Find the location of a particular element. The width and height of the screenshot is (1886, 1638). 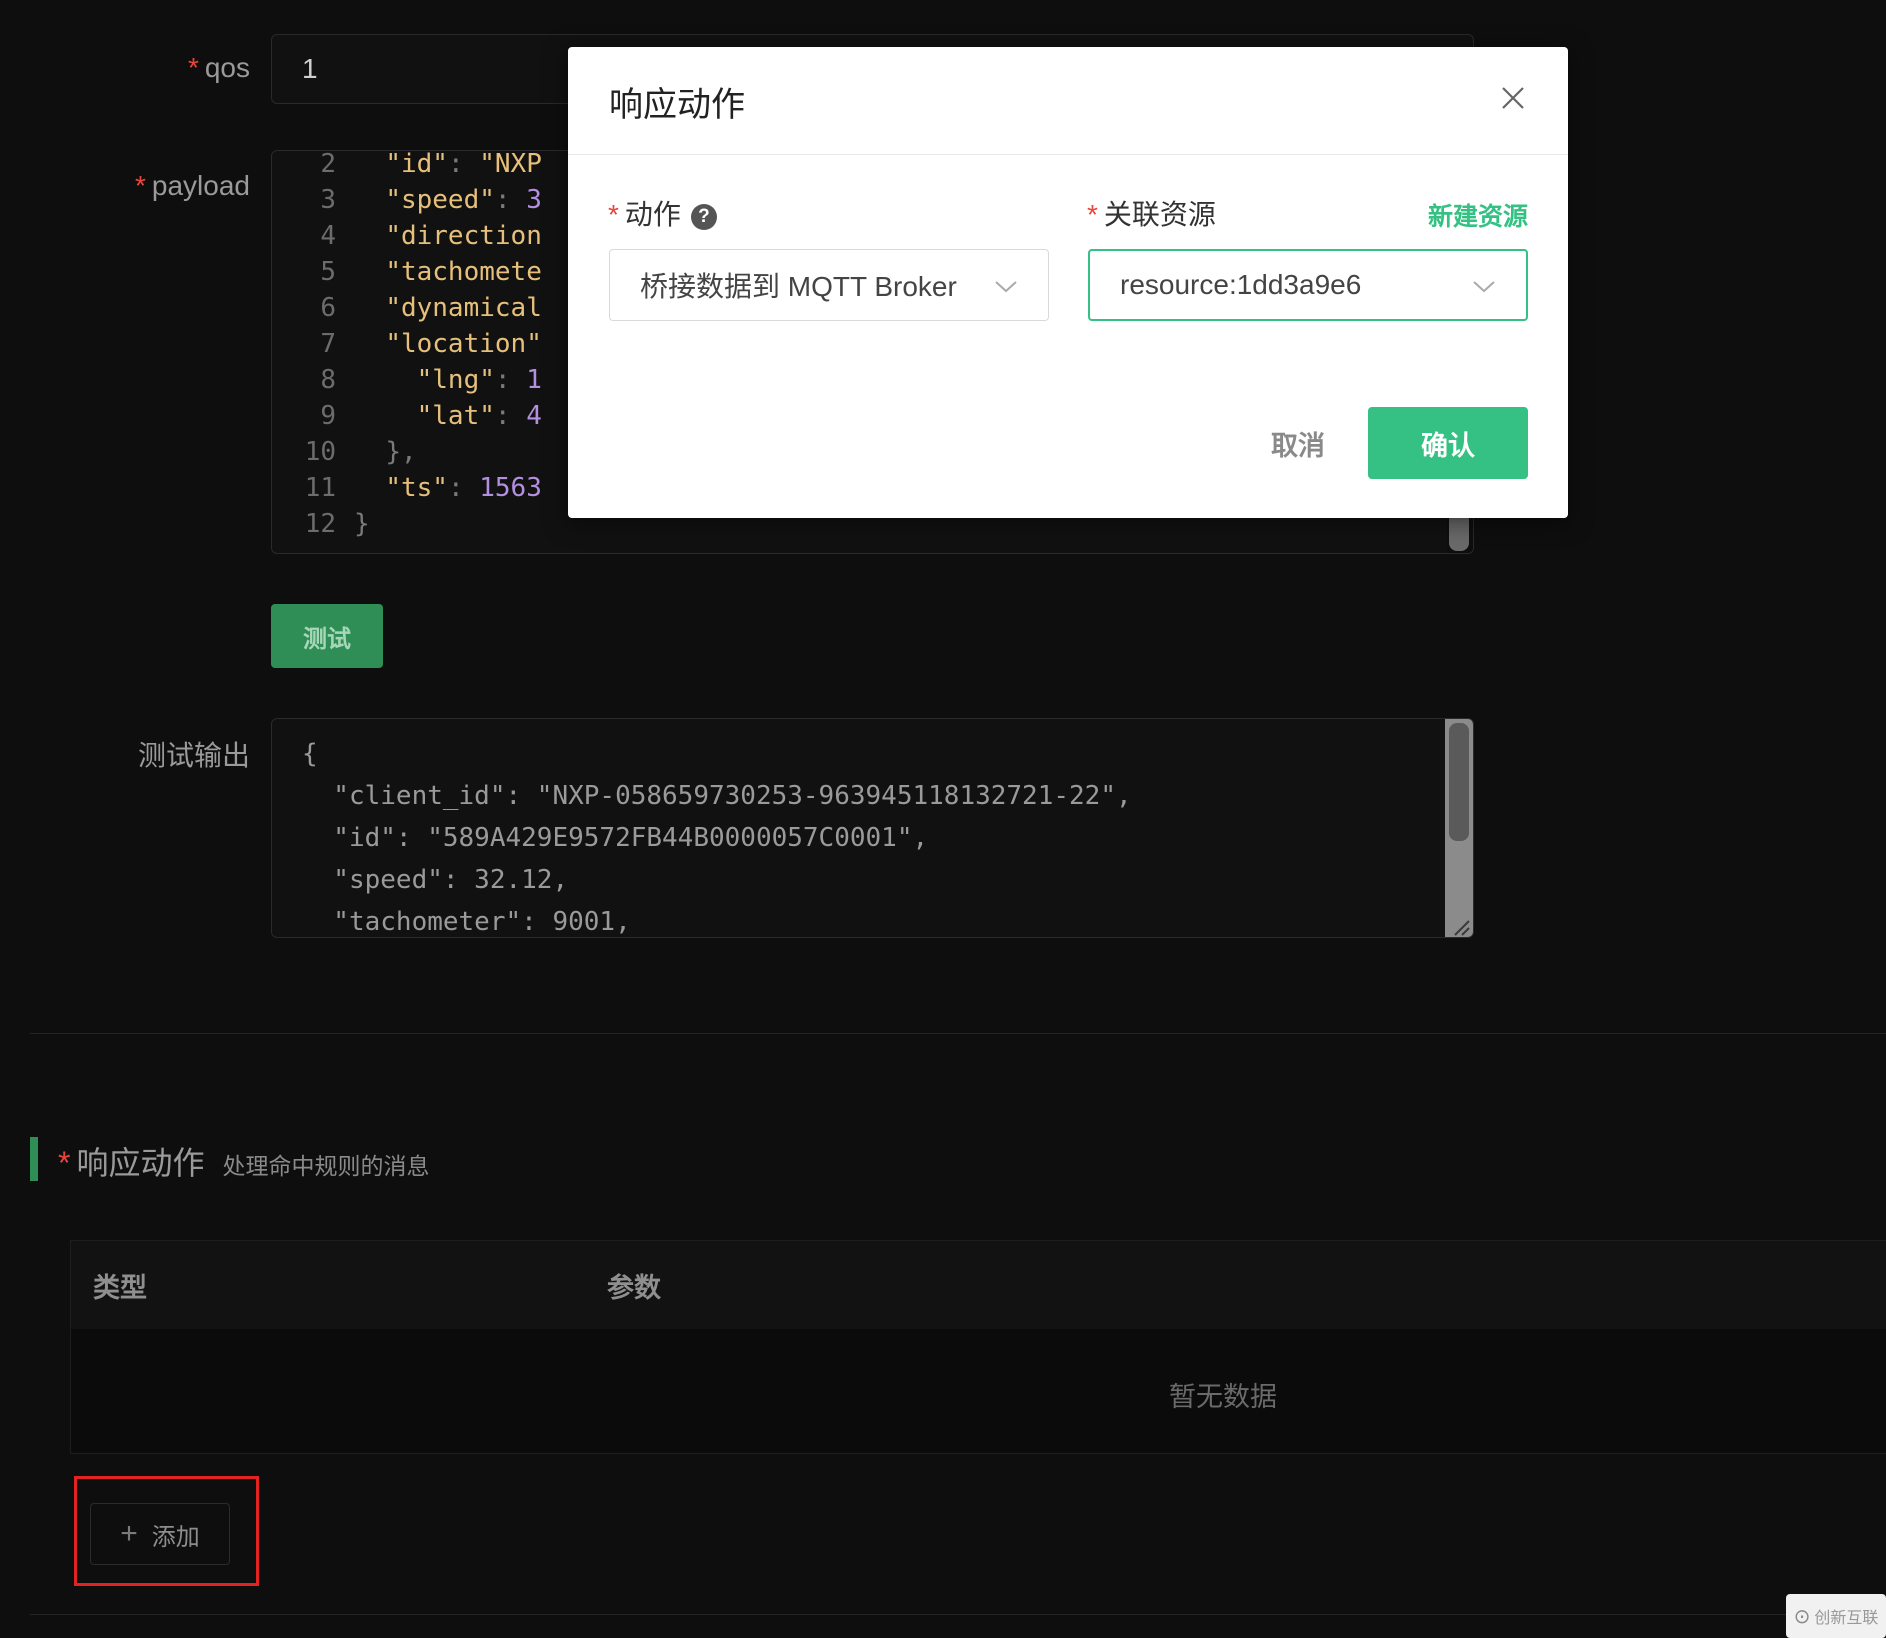

test-button: 测试 is located at coordinates (327, 636).